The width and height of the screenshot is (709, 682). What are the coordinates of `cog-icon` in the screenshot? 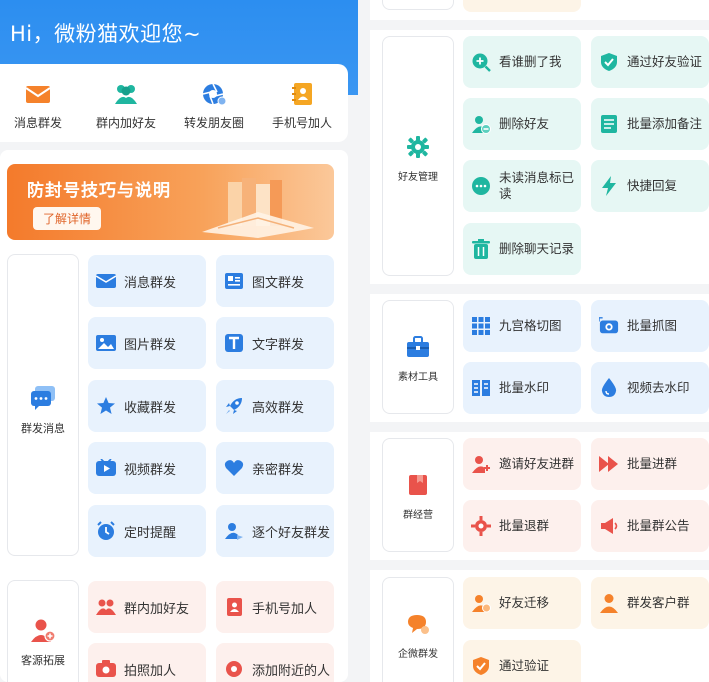 It's located at (481, 526).